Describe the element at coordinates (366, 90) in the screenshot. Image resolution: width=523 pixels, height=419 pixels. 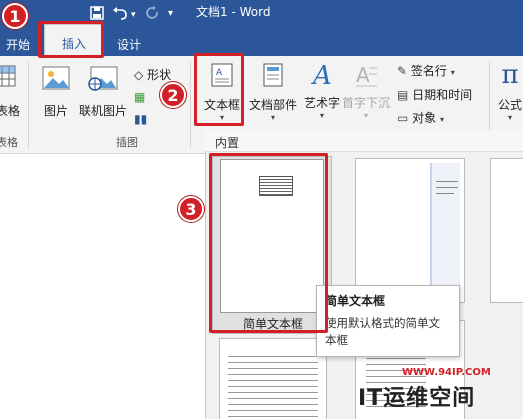
I see `drop-cap-button: A 首字下沉 ▾` at that location.